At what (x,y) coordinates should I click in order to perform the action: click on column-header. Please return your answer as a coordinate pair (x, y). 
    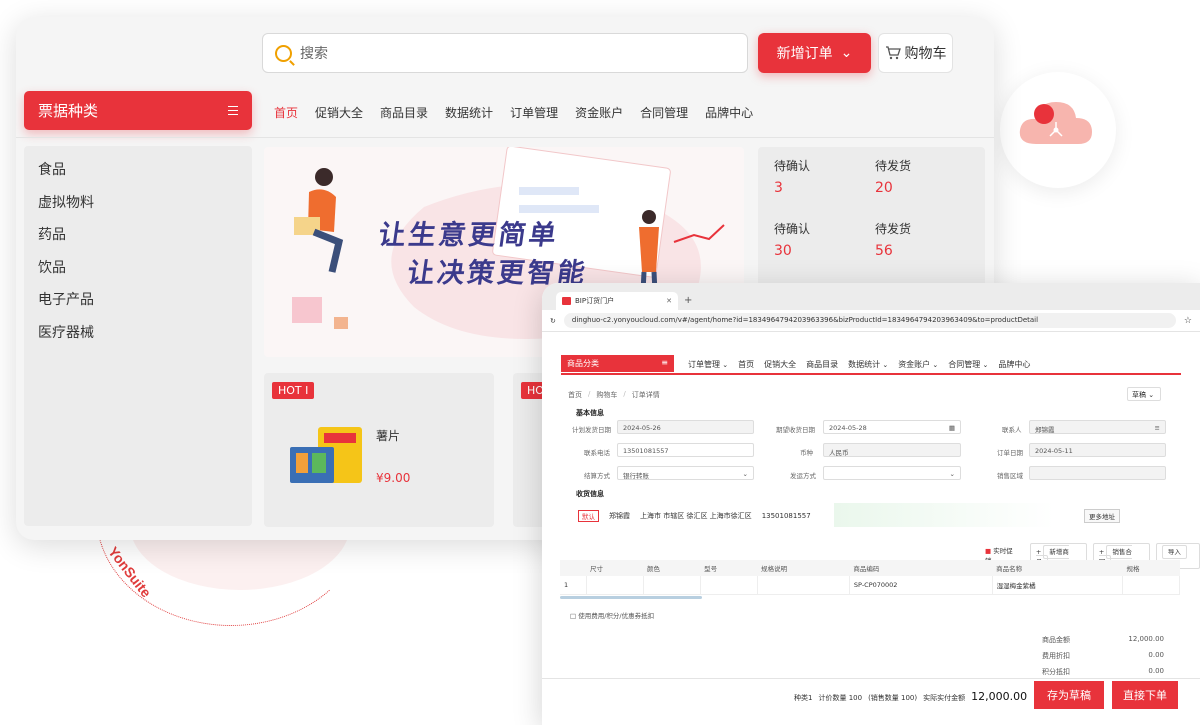
    Looking at the image, I should click on (573, 568).